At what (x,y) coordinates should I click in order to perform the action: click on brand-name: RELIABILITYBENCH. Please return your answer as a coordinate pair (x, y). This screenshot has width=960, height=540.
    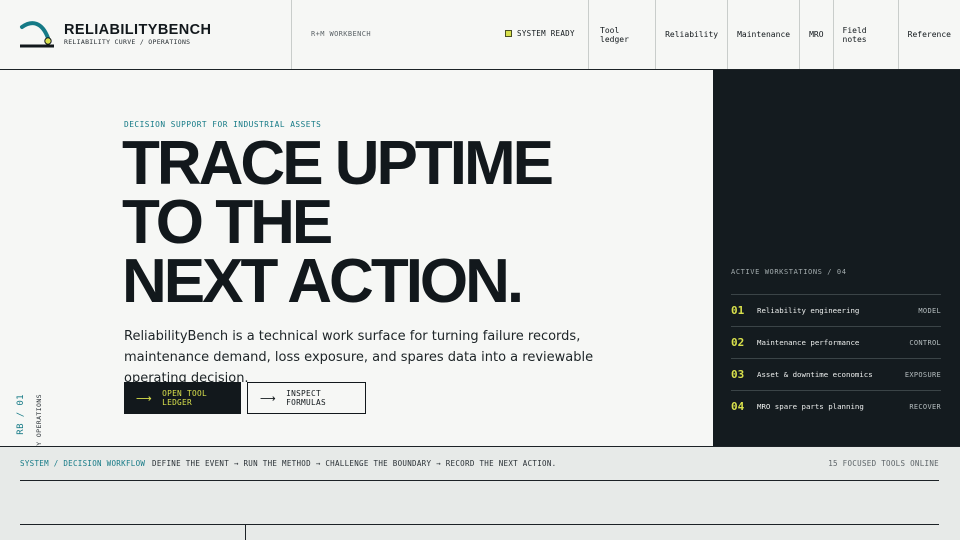
    Looking at the image, I should click on (138, 30).